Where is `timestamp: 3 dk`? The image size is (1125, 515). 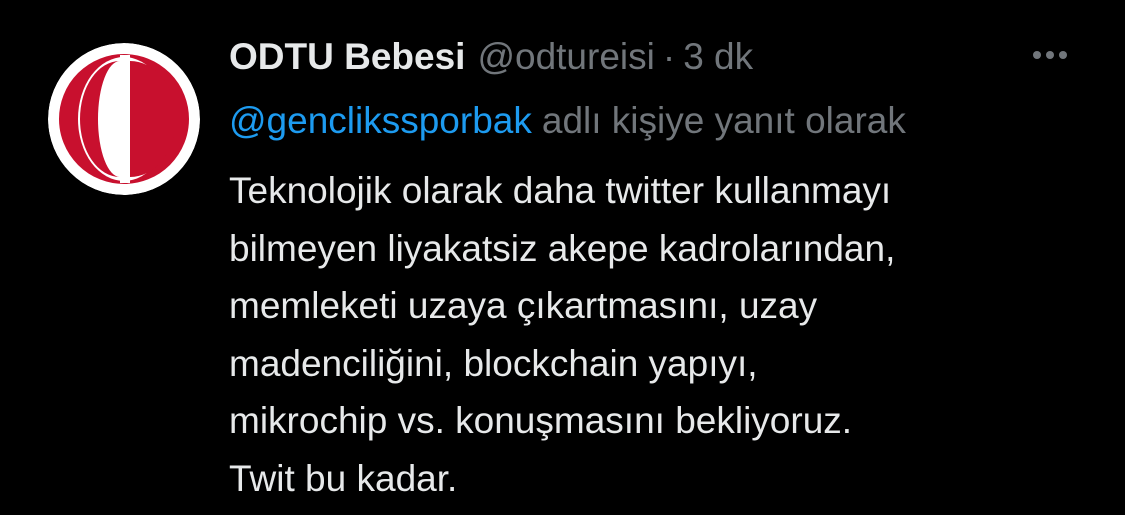
timestamp: 3 dk is located at coordinates (718, 57).